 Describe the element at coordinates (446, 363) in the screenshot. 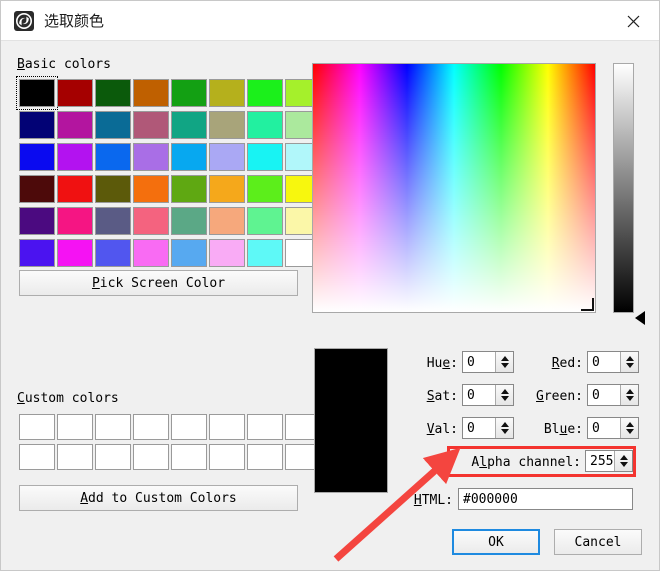

I see `hue-mnemonic: e` at that location.